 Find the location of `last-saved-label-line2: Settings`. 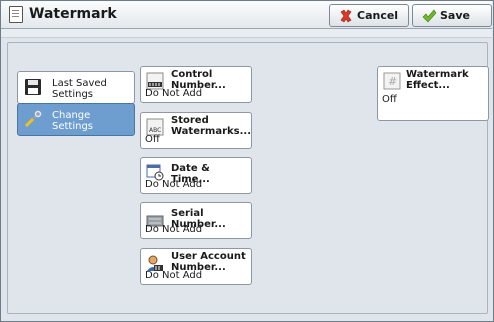

last-saved-label-line2: Settings is located at coordinates (73, 94).